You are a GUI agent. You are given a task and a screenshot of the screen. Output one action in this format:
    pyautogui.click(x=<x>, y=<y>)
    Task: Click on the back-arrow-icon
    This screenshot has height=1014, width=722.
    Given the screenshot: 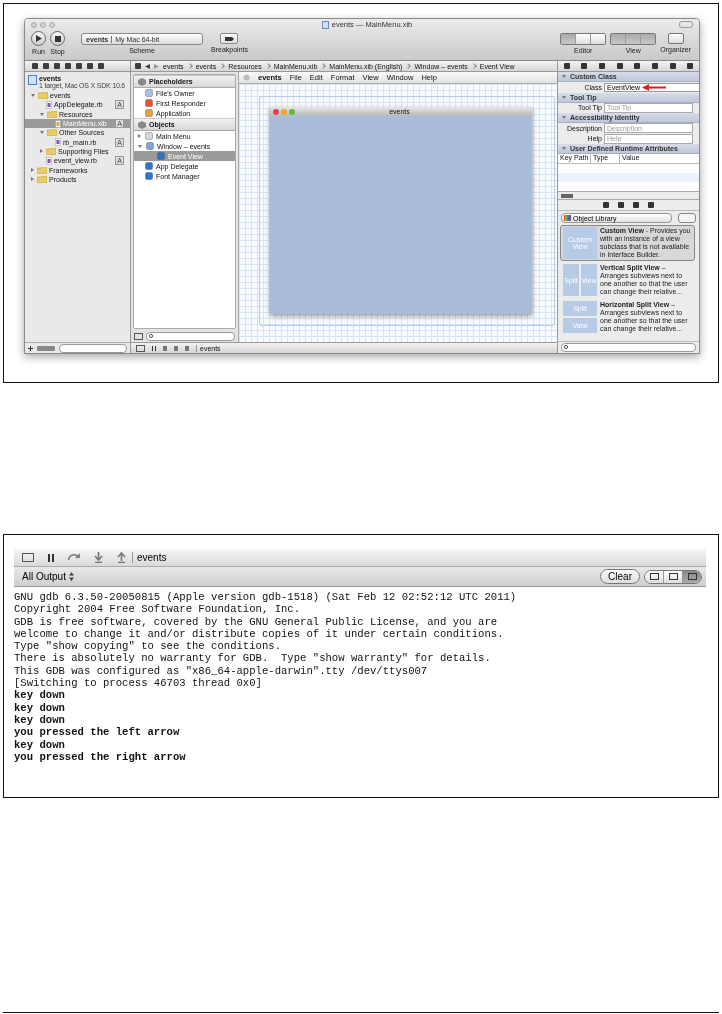 What is the action you would take?
    pyautogui.click(x=147, y=66)
    